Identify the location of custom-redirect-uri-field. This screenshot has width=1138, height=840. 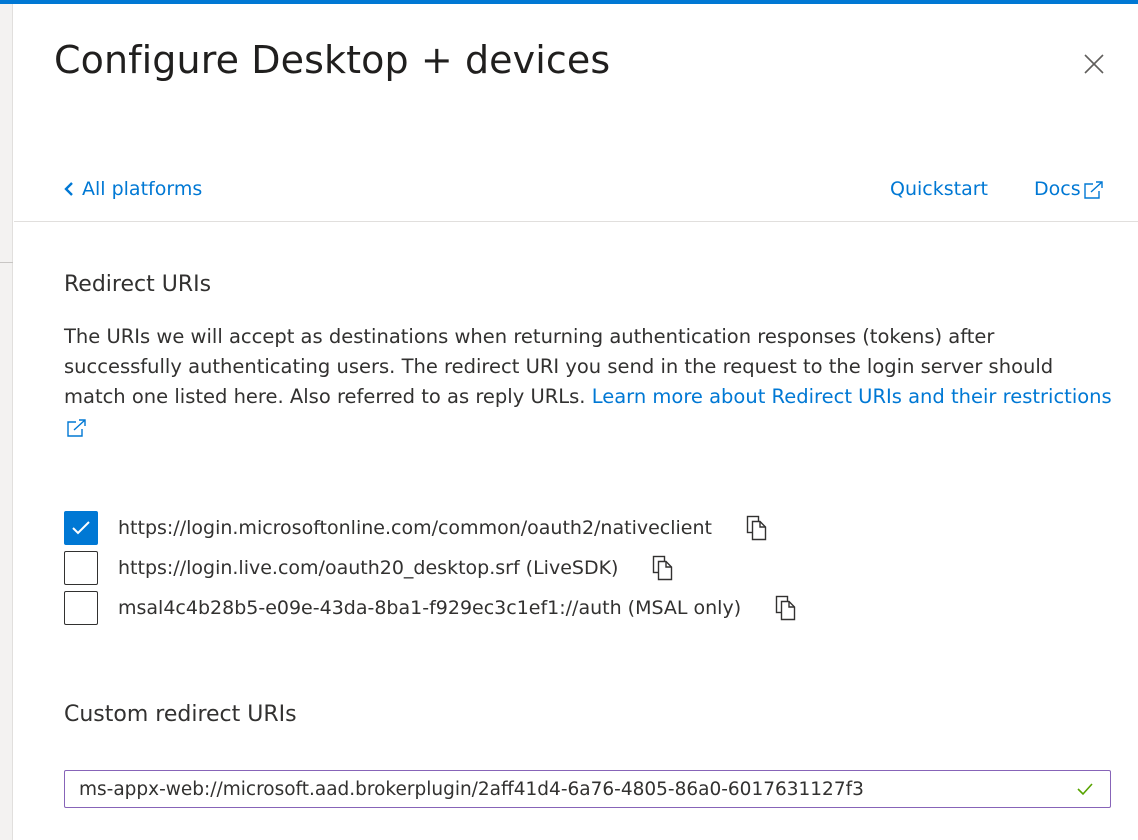
(587, 789).